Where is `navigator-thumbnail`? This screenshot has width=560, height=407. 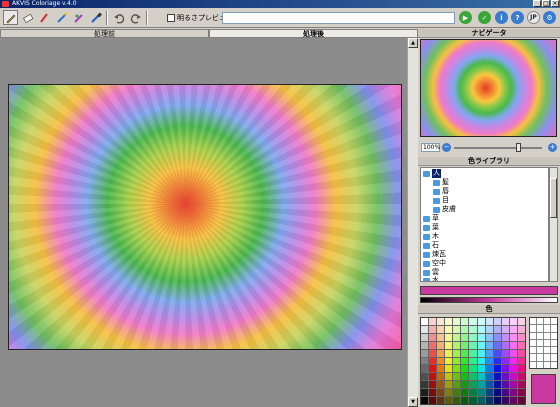 navigator-thumbnail is located at coordinates (488, 88).